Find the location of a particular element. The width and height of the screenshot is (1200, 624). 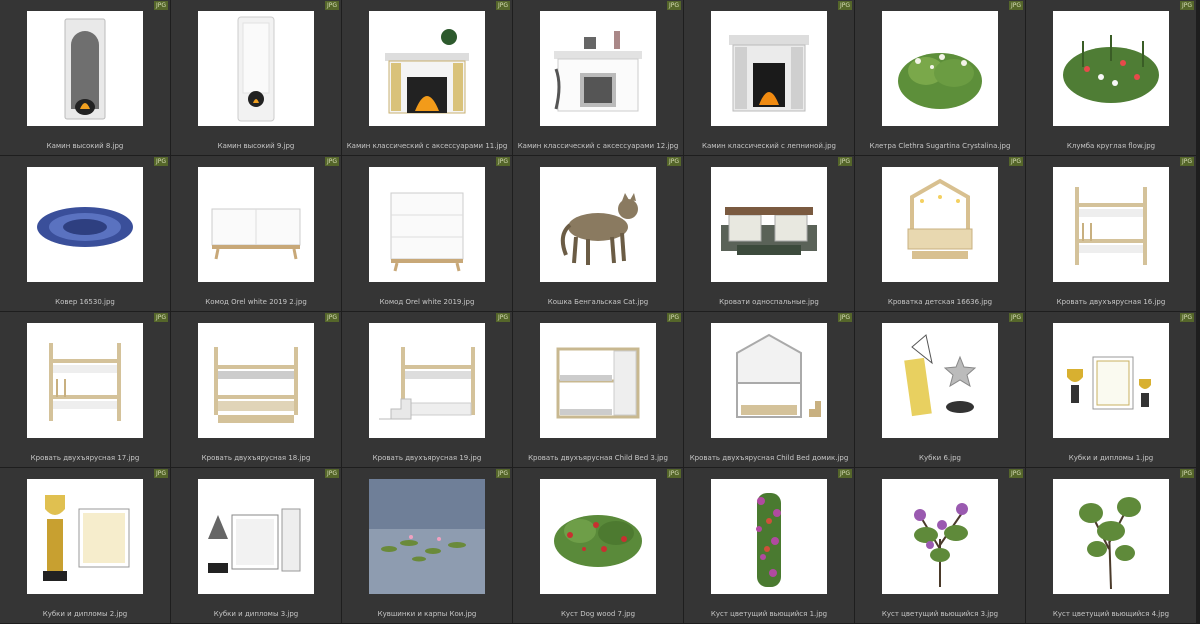

file-name: Клетра Clethra Sugartina Crystalina.jpg is located at coordinates (940, 146).